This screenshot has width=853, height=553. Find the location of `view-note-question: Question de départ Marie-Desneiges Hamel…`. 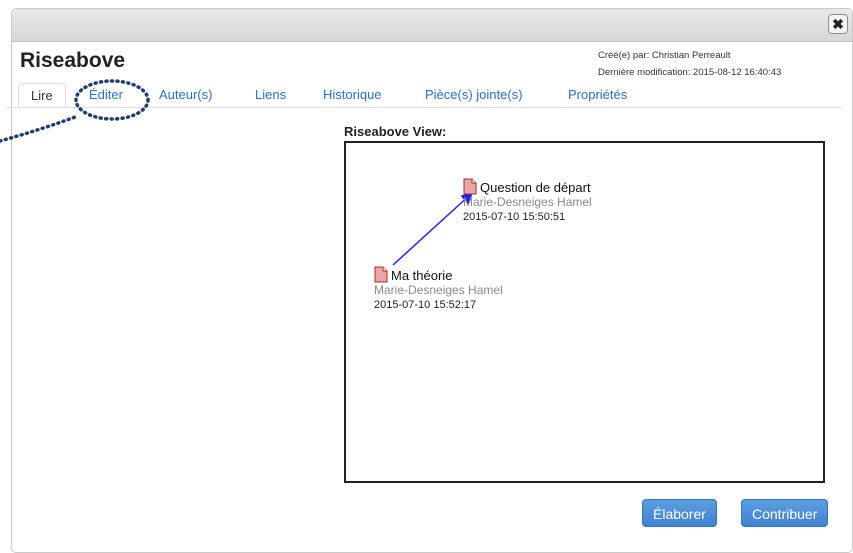

view-note-question: Question de départ Marie-Desneiges Hamel… is located at coordinates (527, 201).